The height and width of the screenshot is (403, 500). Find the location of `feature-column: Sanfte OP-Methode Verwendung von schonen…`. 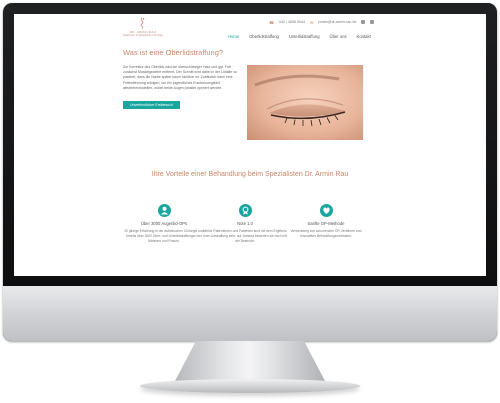

feature-column: Sanfte OP-Methode Verwendung von schonen… is located at coordinates (326, 221).